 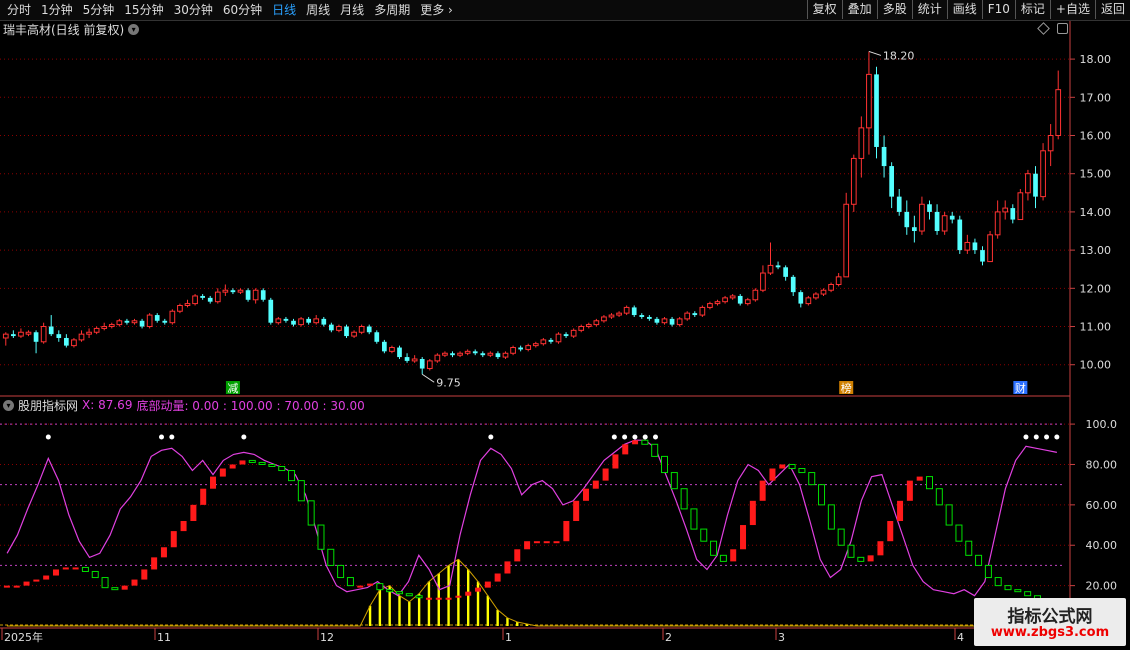 I want to click on tool-button-8: 返回, so click(x=1112, y=9).